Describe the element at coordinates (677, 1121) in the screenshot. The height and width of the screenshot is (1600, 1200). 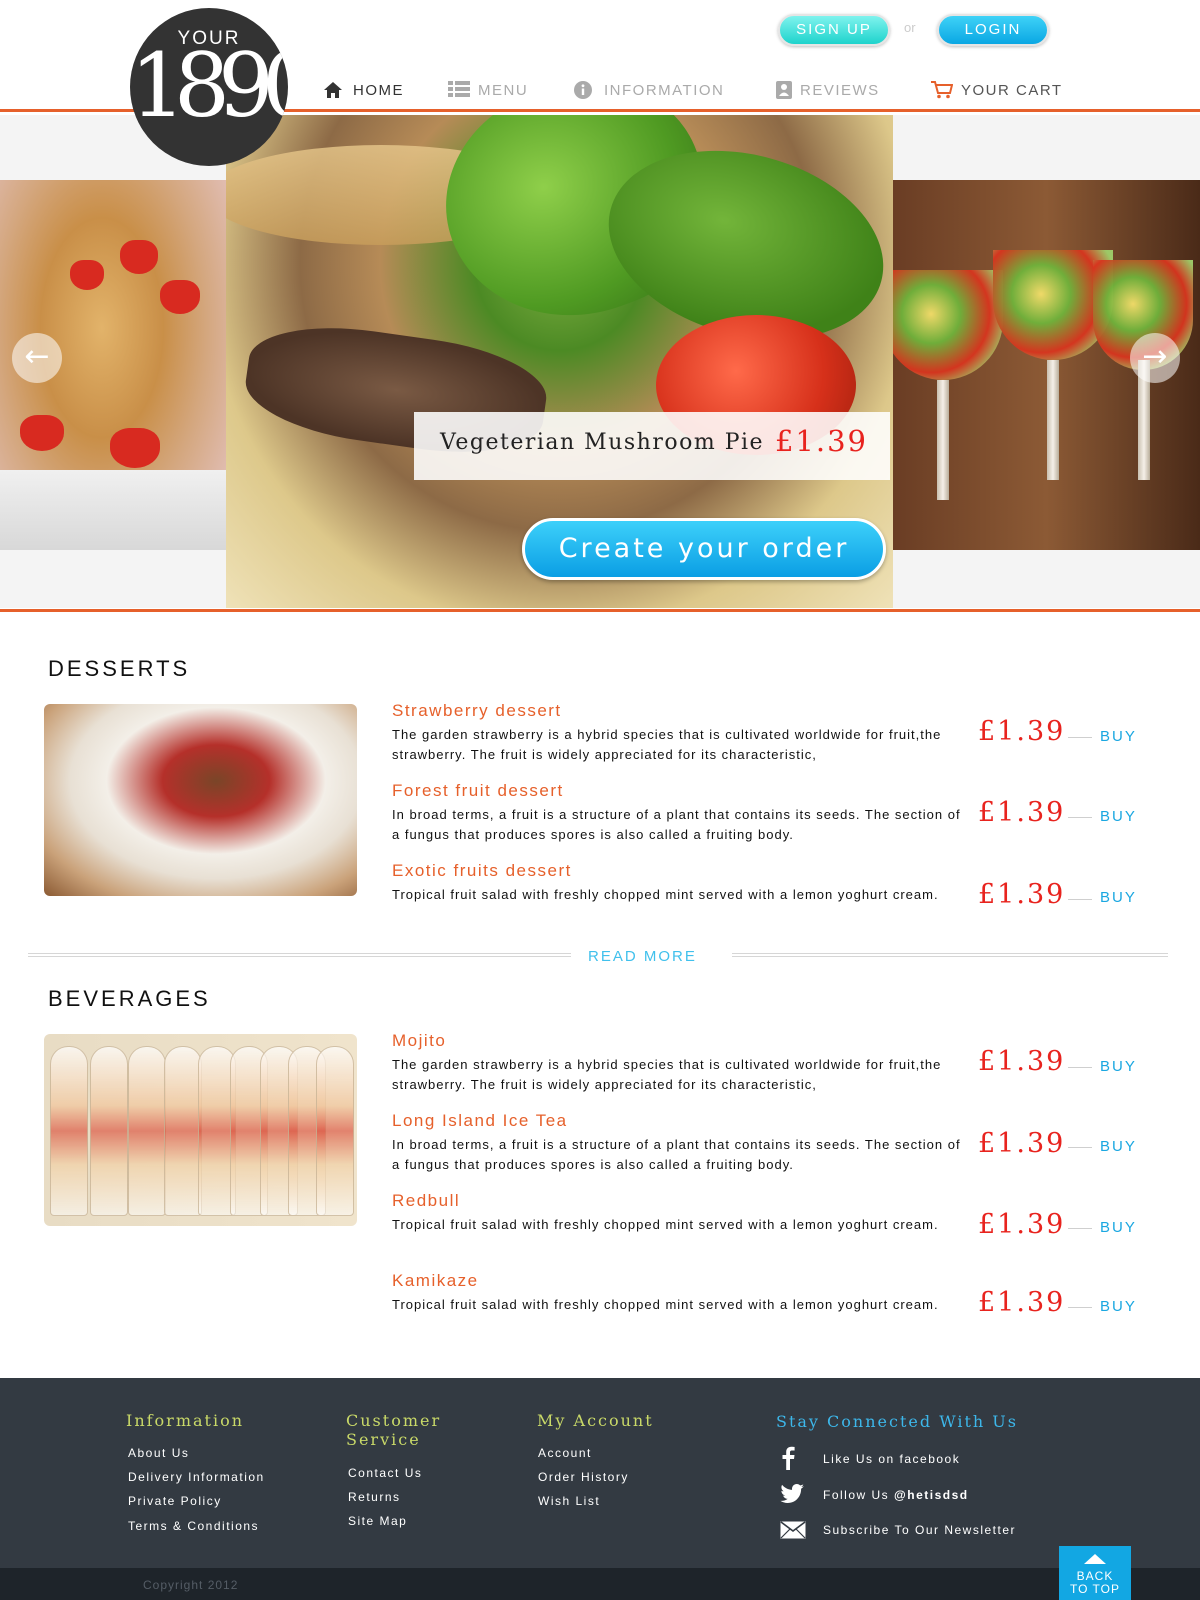
I see `menu-item-name: Long Island Ice Tea` at that location.